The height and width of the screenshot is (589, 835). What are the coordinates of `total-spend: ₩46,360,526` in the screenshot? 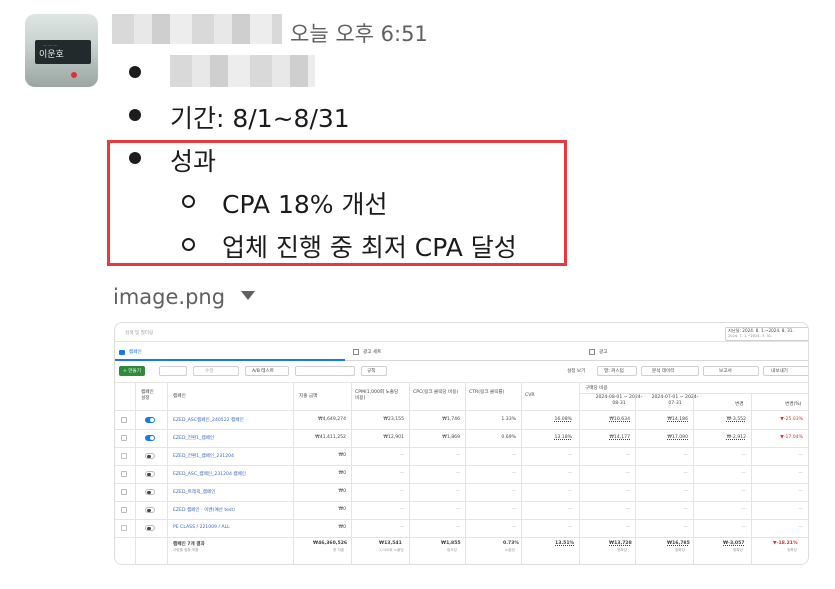 It's located at (330, 543).